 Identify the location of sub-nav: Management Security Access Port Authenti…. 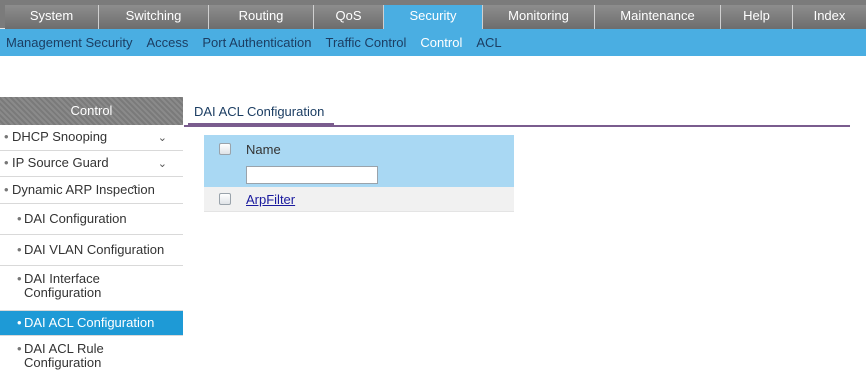
(433, 42).